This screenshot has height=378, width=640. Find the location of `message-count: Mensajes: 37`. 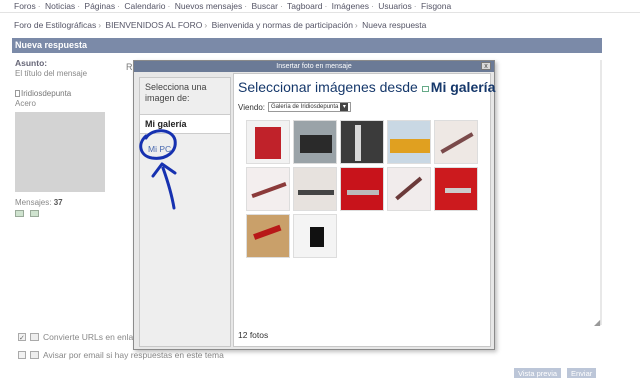

message-count: Mensajes: 37 is located at coordinates (65, 202).